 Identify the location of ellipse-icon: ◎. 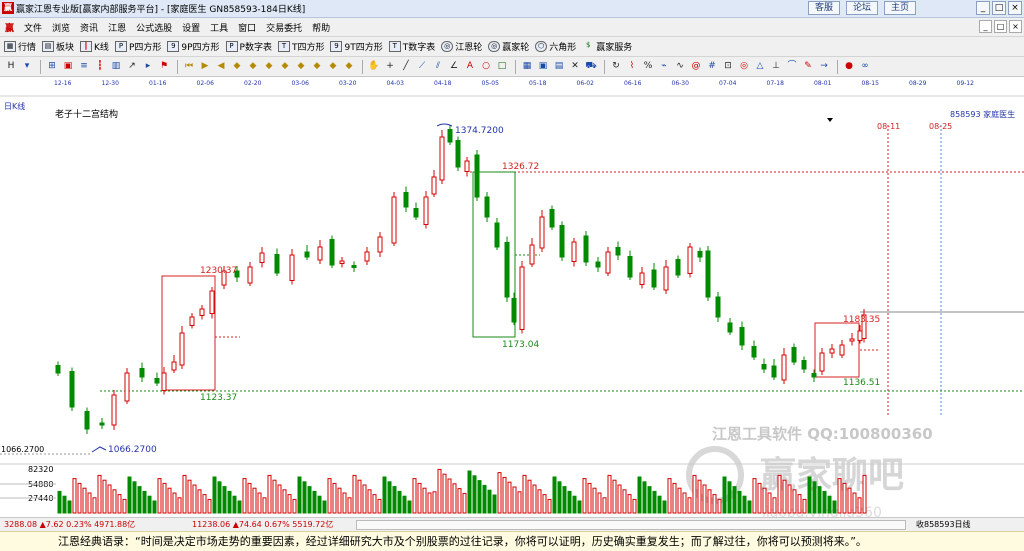
(744, 67).